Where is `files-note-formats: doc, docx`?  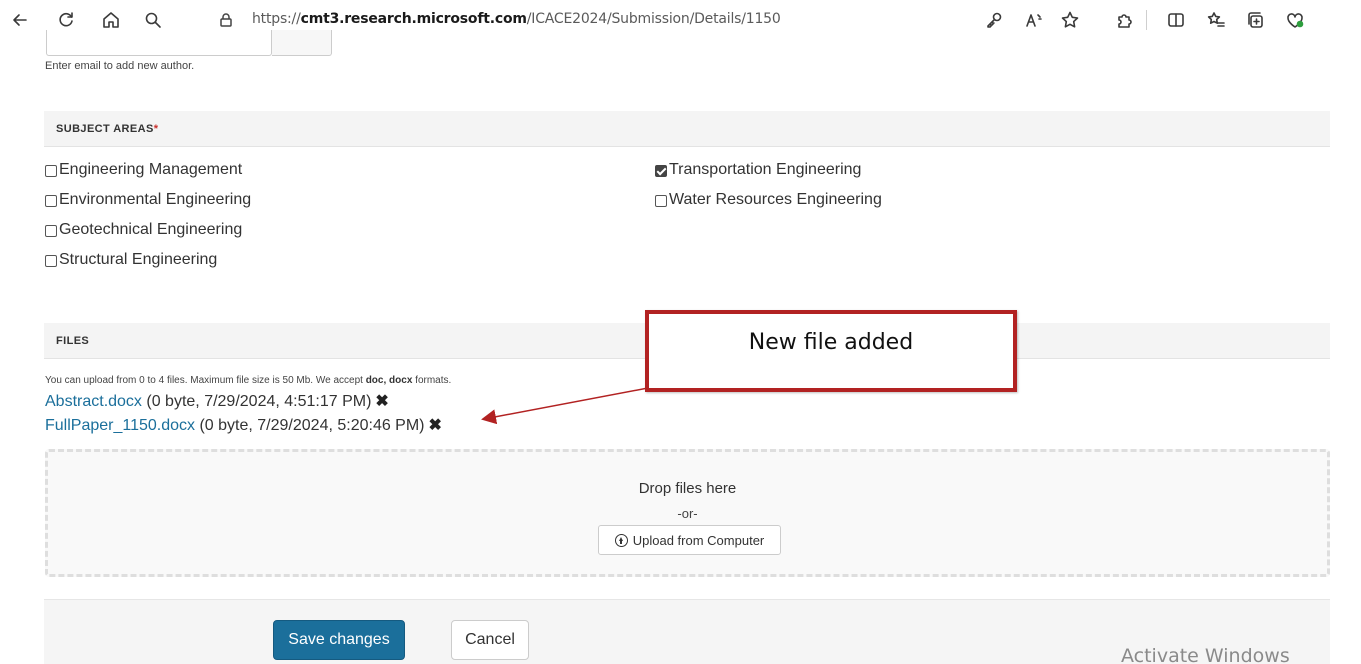 files-note-formats: doc, docx is located at coordinates (389, 380).